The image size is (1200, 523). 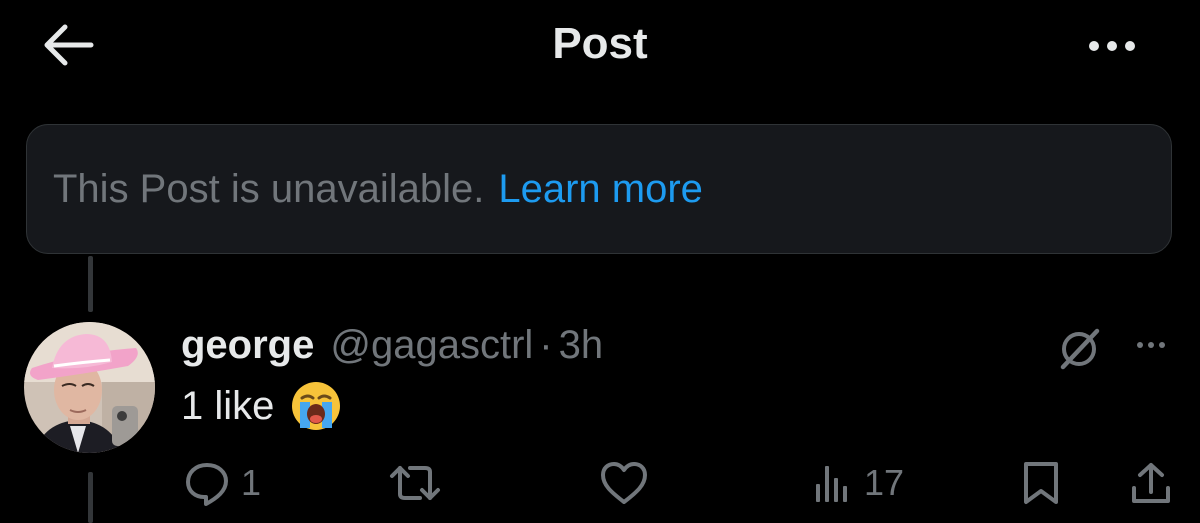 I want to click on user-handle: @gagasctrl, so click(x=431, y=345).